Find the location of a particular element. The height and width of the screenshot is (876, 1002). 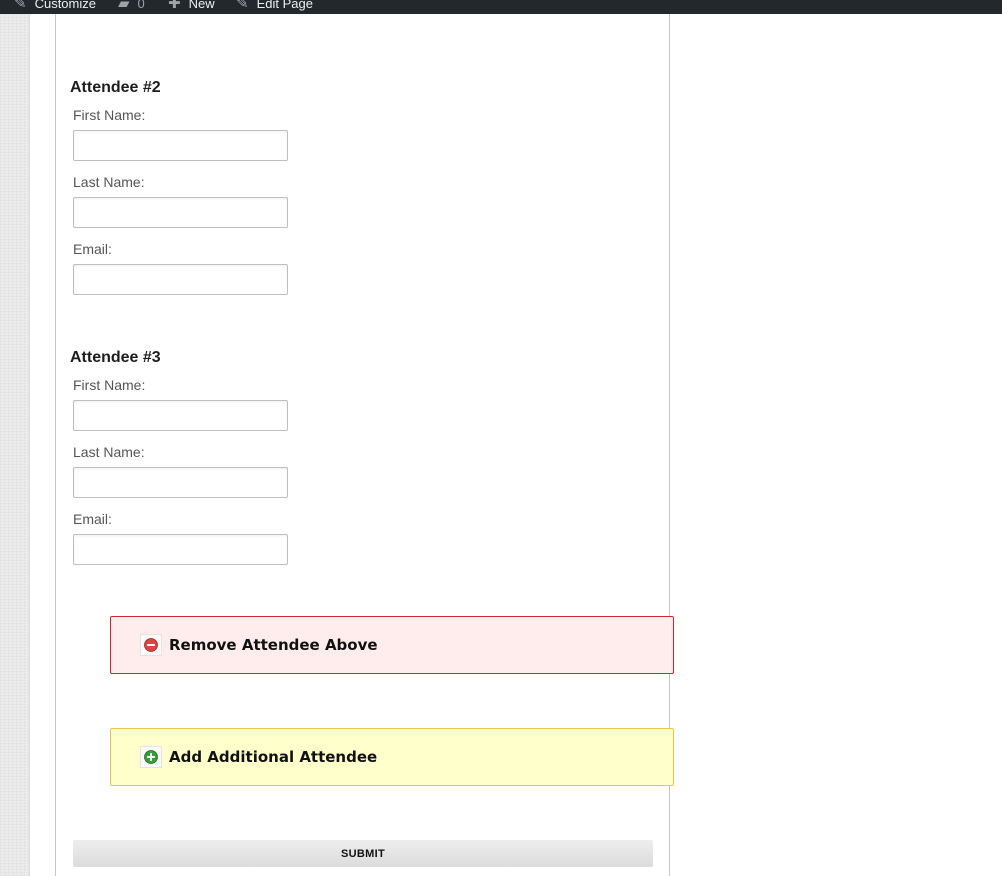

attendee-3-first-name-label: First Name: is located at coordinates (109, 385).